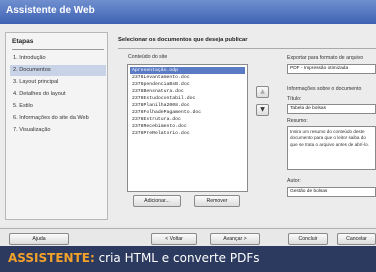  I want to click on step-informacoes-site: 6. Informações do site da Web, so click(58, 118).